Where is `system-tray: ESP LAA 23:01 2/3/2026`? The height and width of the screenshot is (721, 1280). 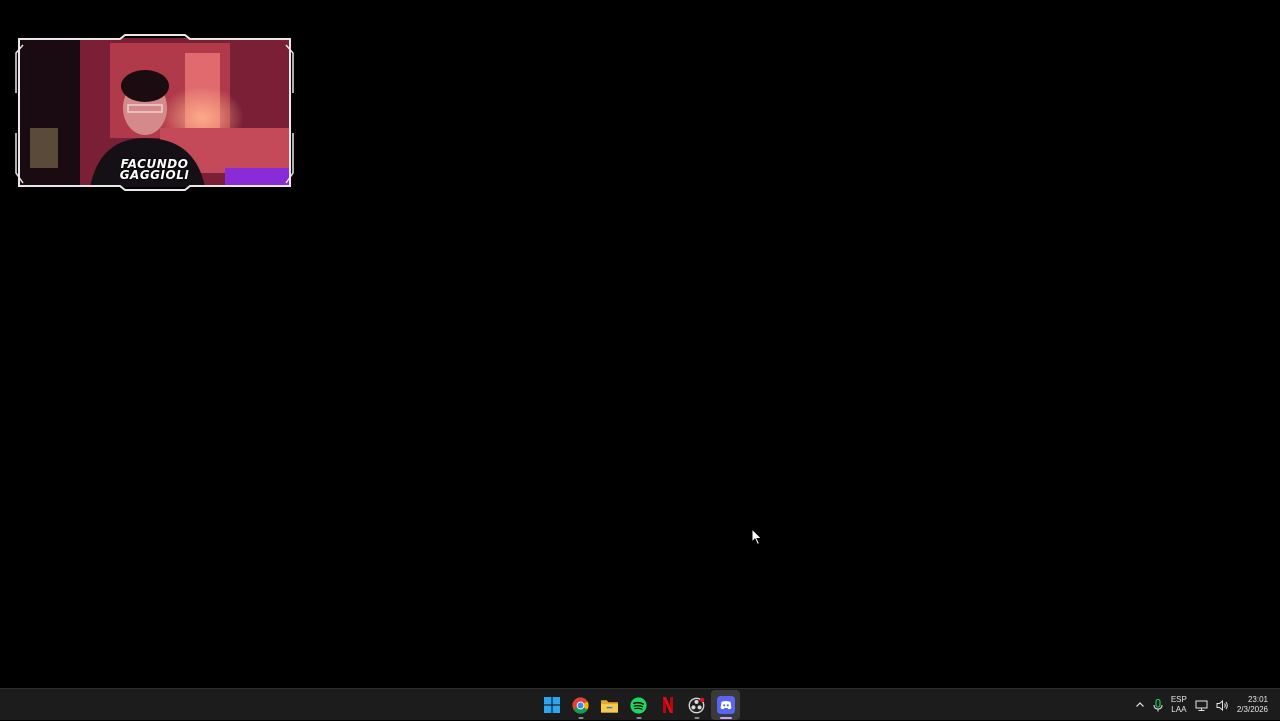 system-tray: ESP LAA 23:01 2/3/2026 is located at coordinates (1205, 705).